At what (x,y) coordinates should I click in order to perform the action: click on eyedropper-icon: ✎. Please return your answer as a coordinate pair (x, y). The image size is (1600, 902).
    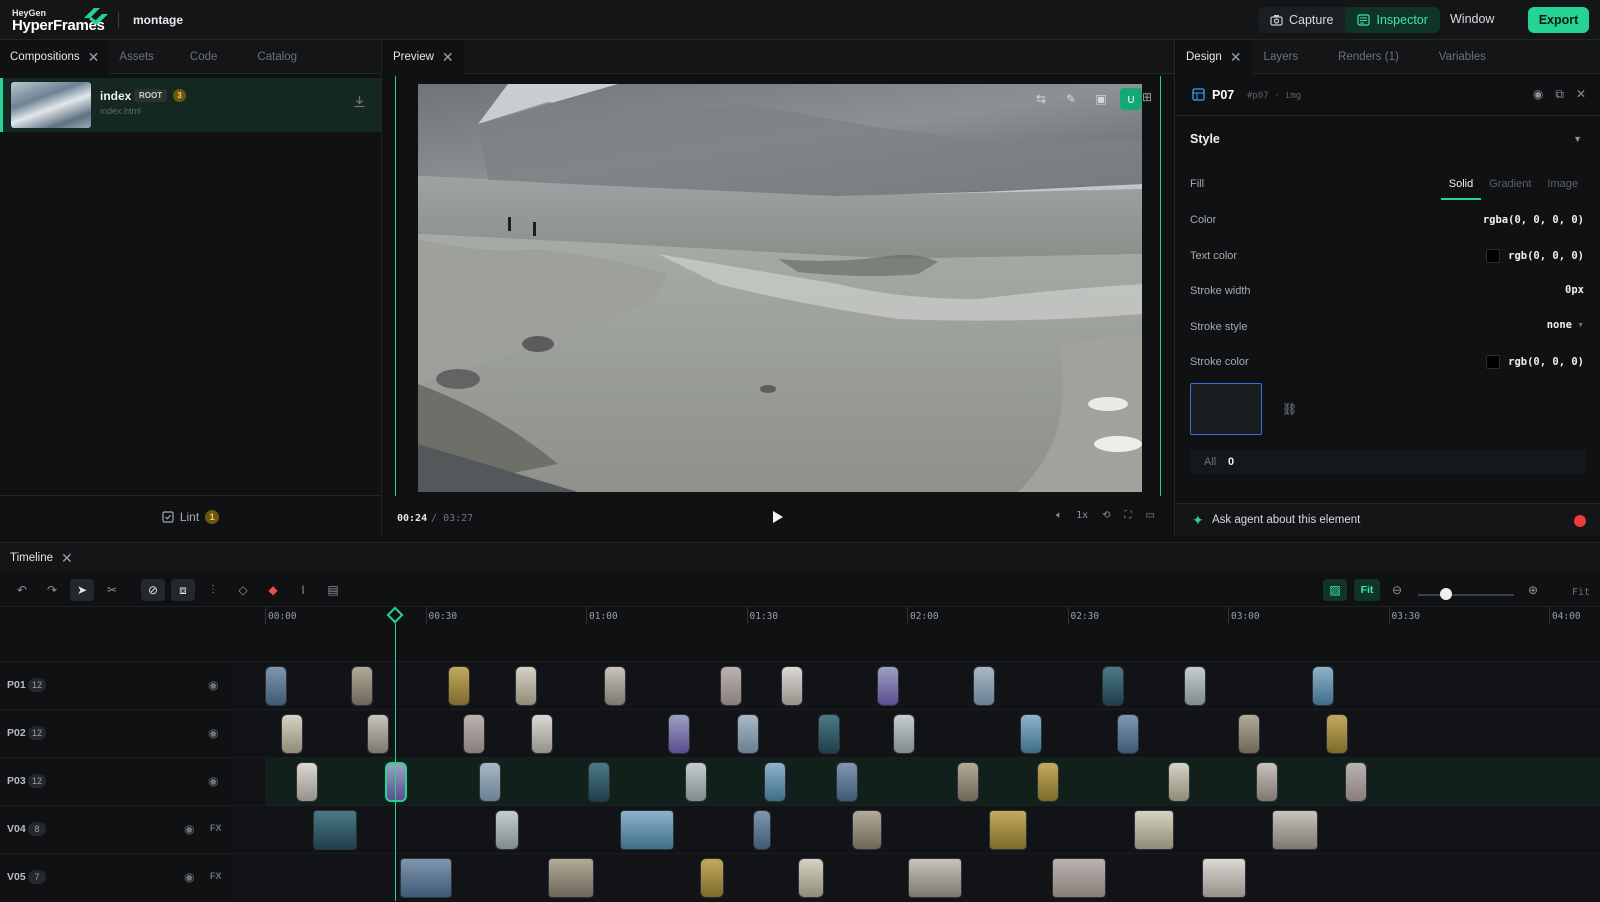
    Looking at the image, I should click on (1071, 99).